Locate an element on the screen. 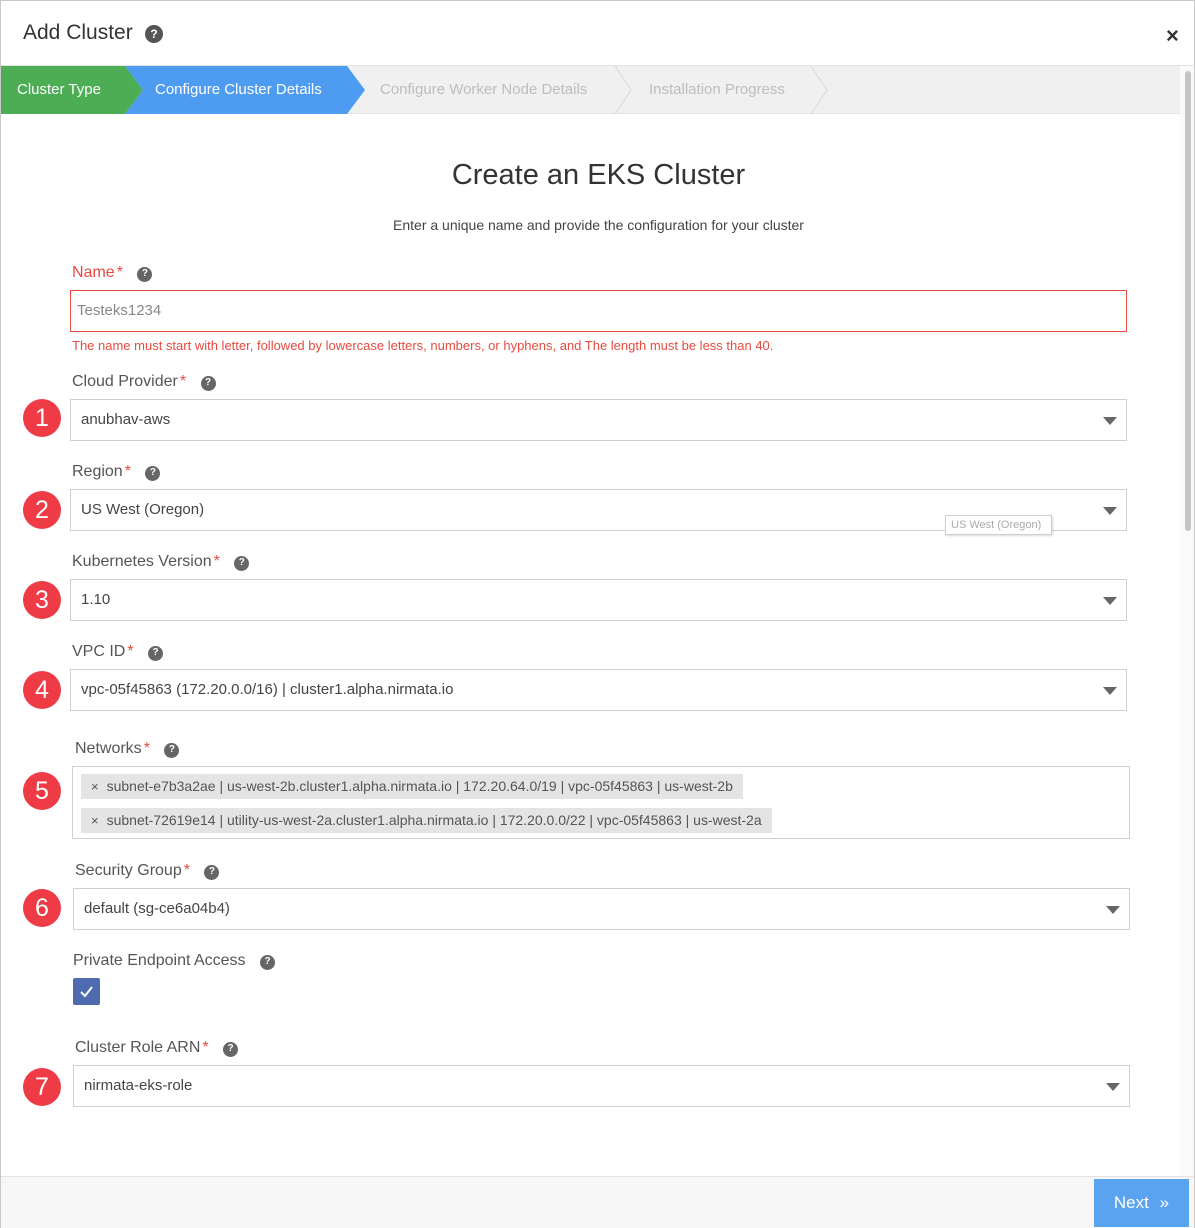  step-cluster-type: Cluster Type is located at coordinates (72, 90).